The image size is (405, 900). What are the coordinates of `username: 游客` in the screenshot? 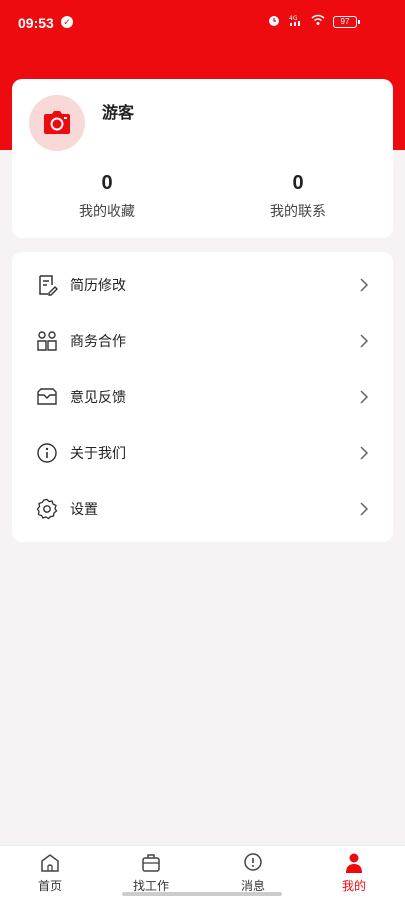 It's located at (118, 111).